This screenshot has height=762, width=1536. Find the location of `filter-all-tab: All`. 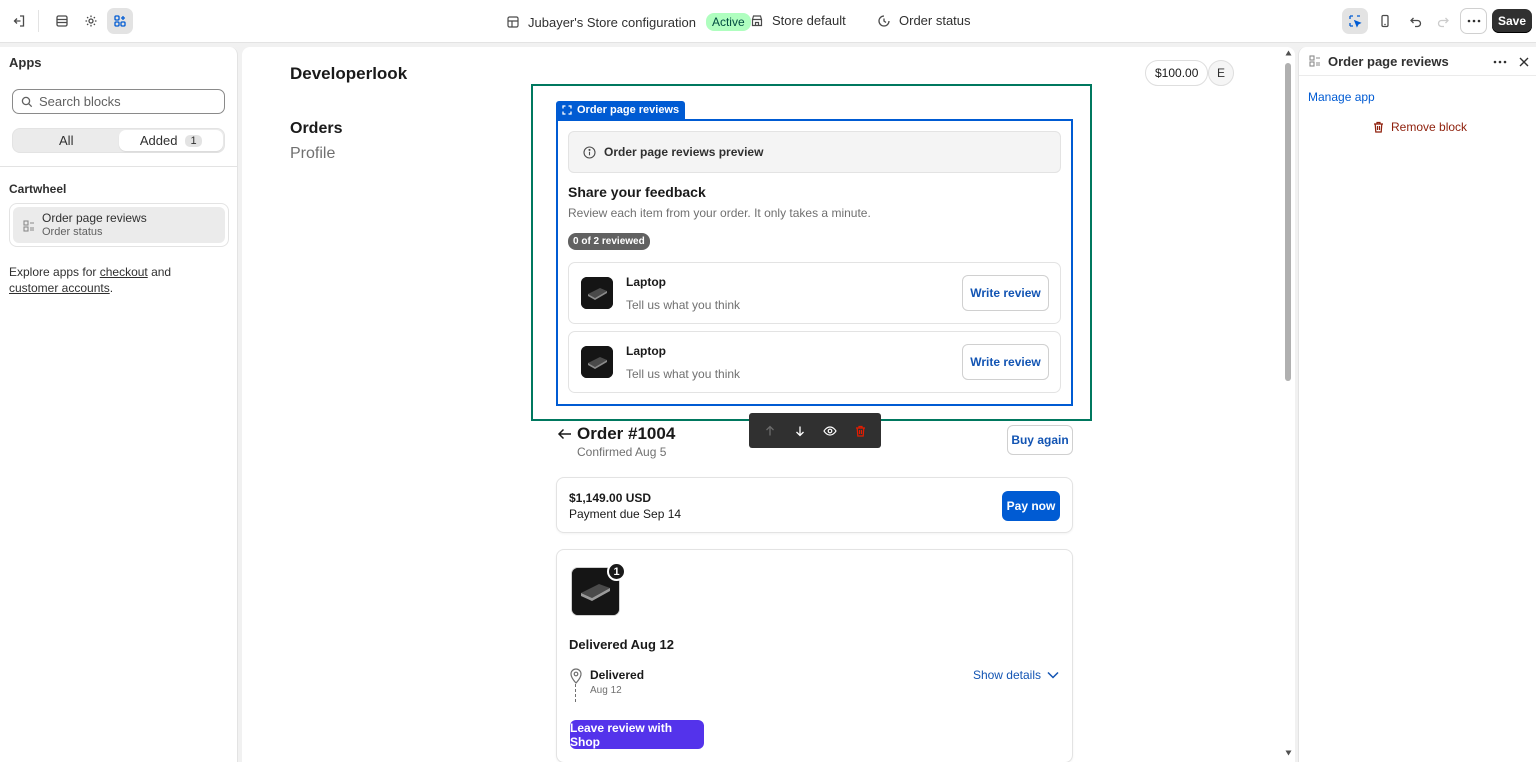

filter-all-tab: All is located at coordinates (66, 140).